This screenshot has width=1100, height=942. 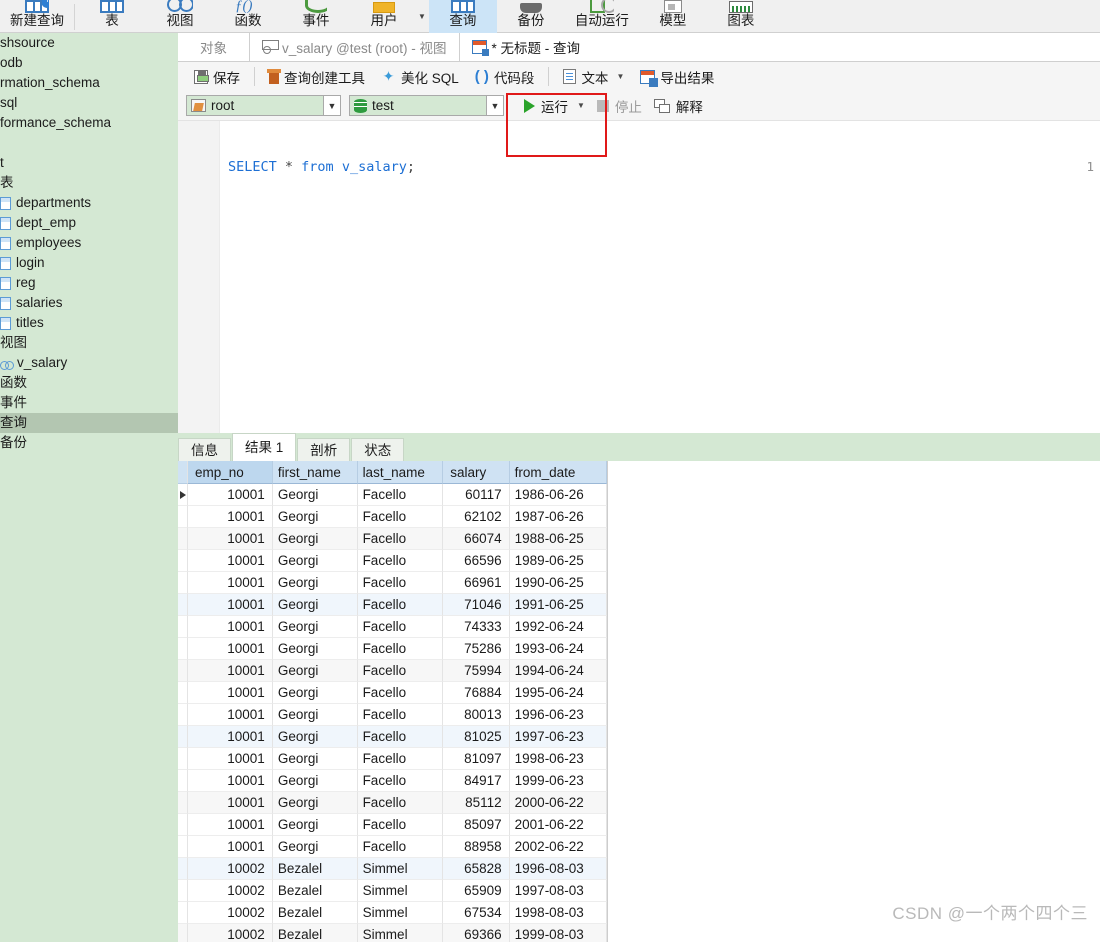 I want to click on table-row: 10002 Bezalel Simmel 67534 1998-08-03, so click(x=393, y=913).